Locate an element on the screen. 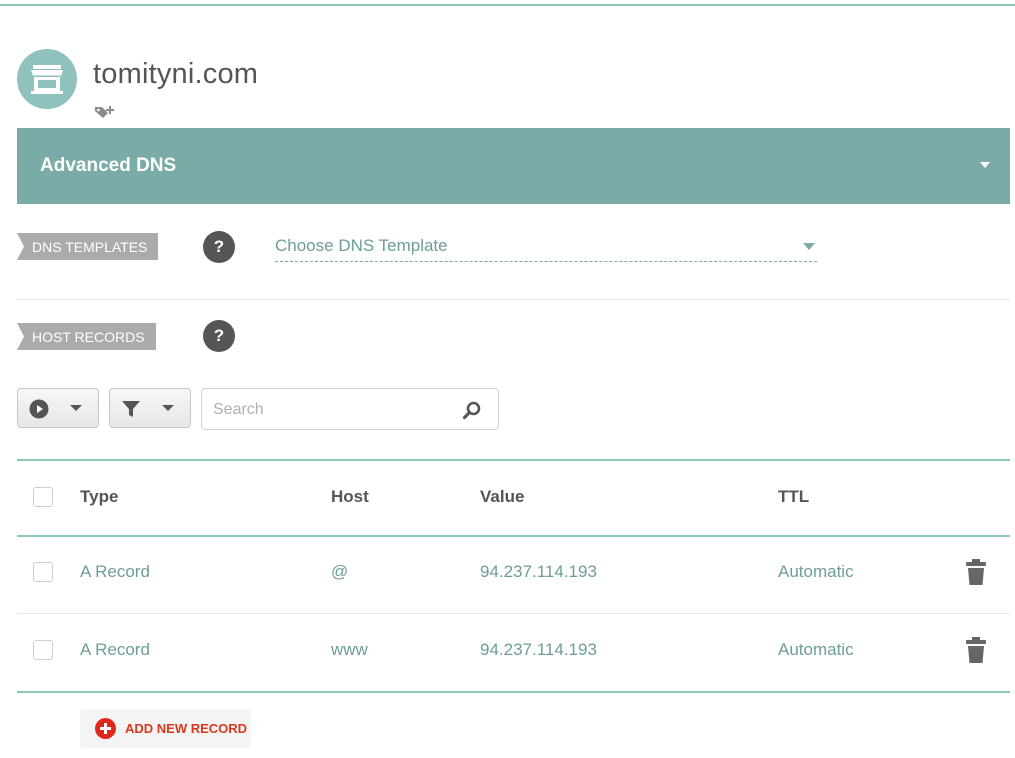 This screenshot has width=1015, height=758. section-title: Advanced DNS is located at coordinates (108, 165).